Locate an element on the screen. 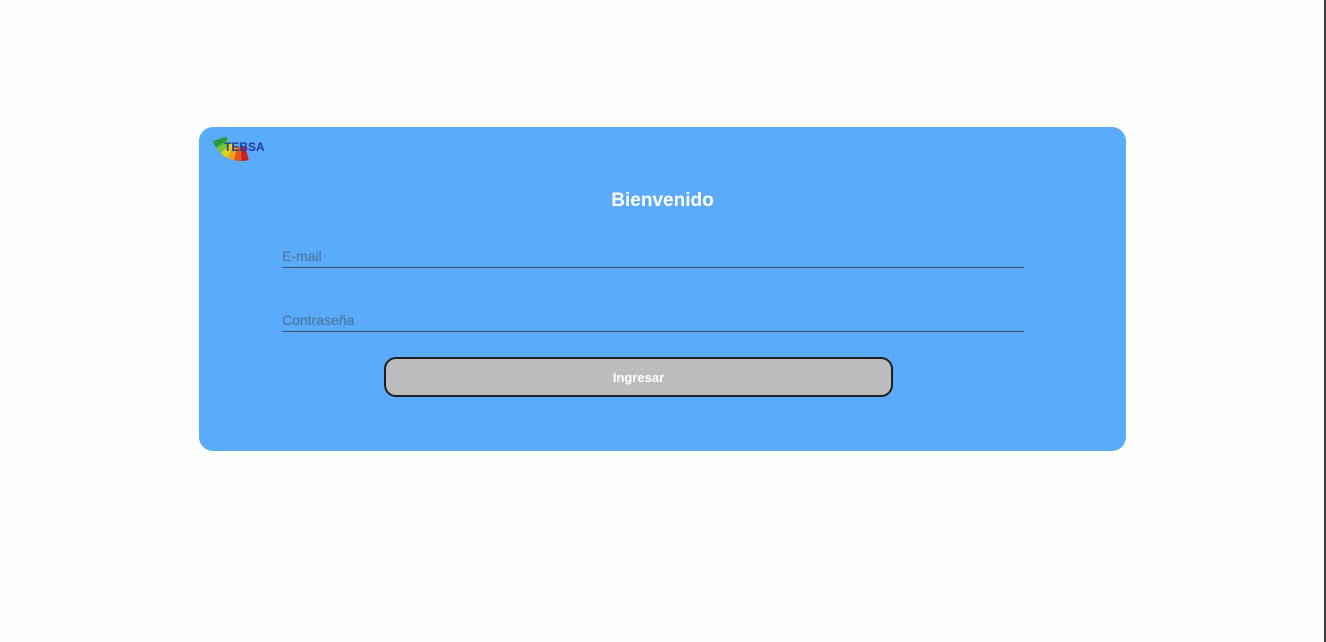 The height and width of the screenshot is (642, 1326). email-field is located at coordinates (653, 256).